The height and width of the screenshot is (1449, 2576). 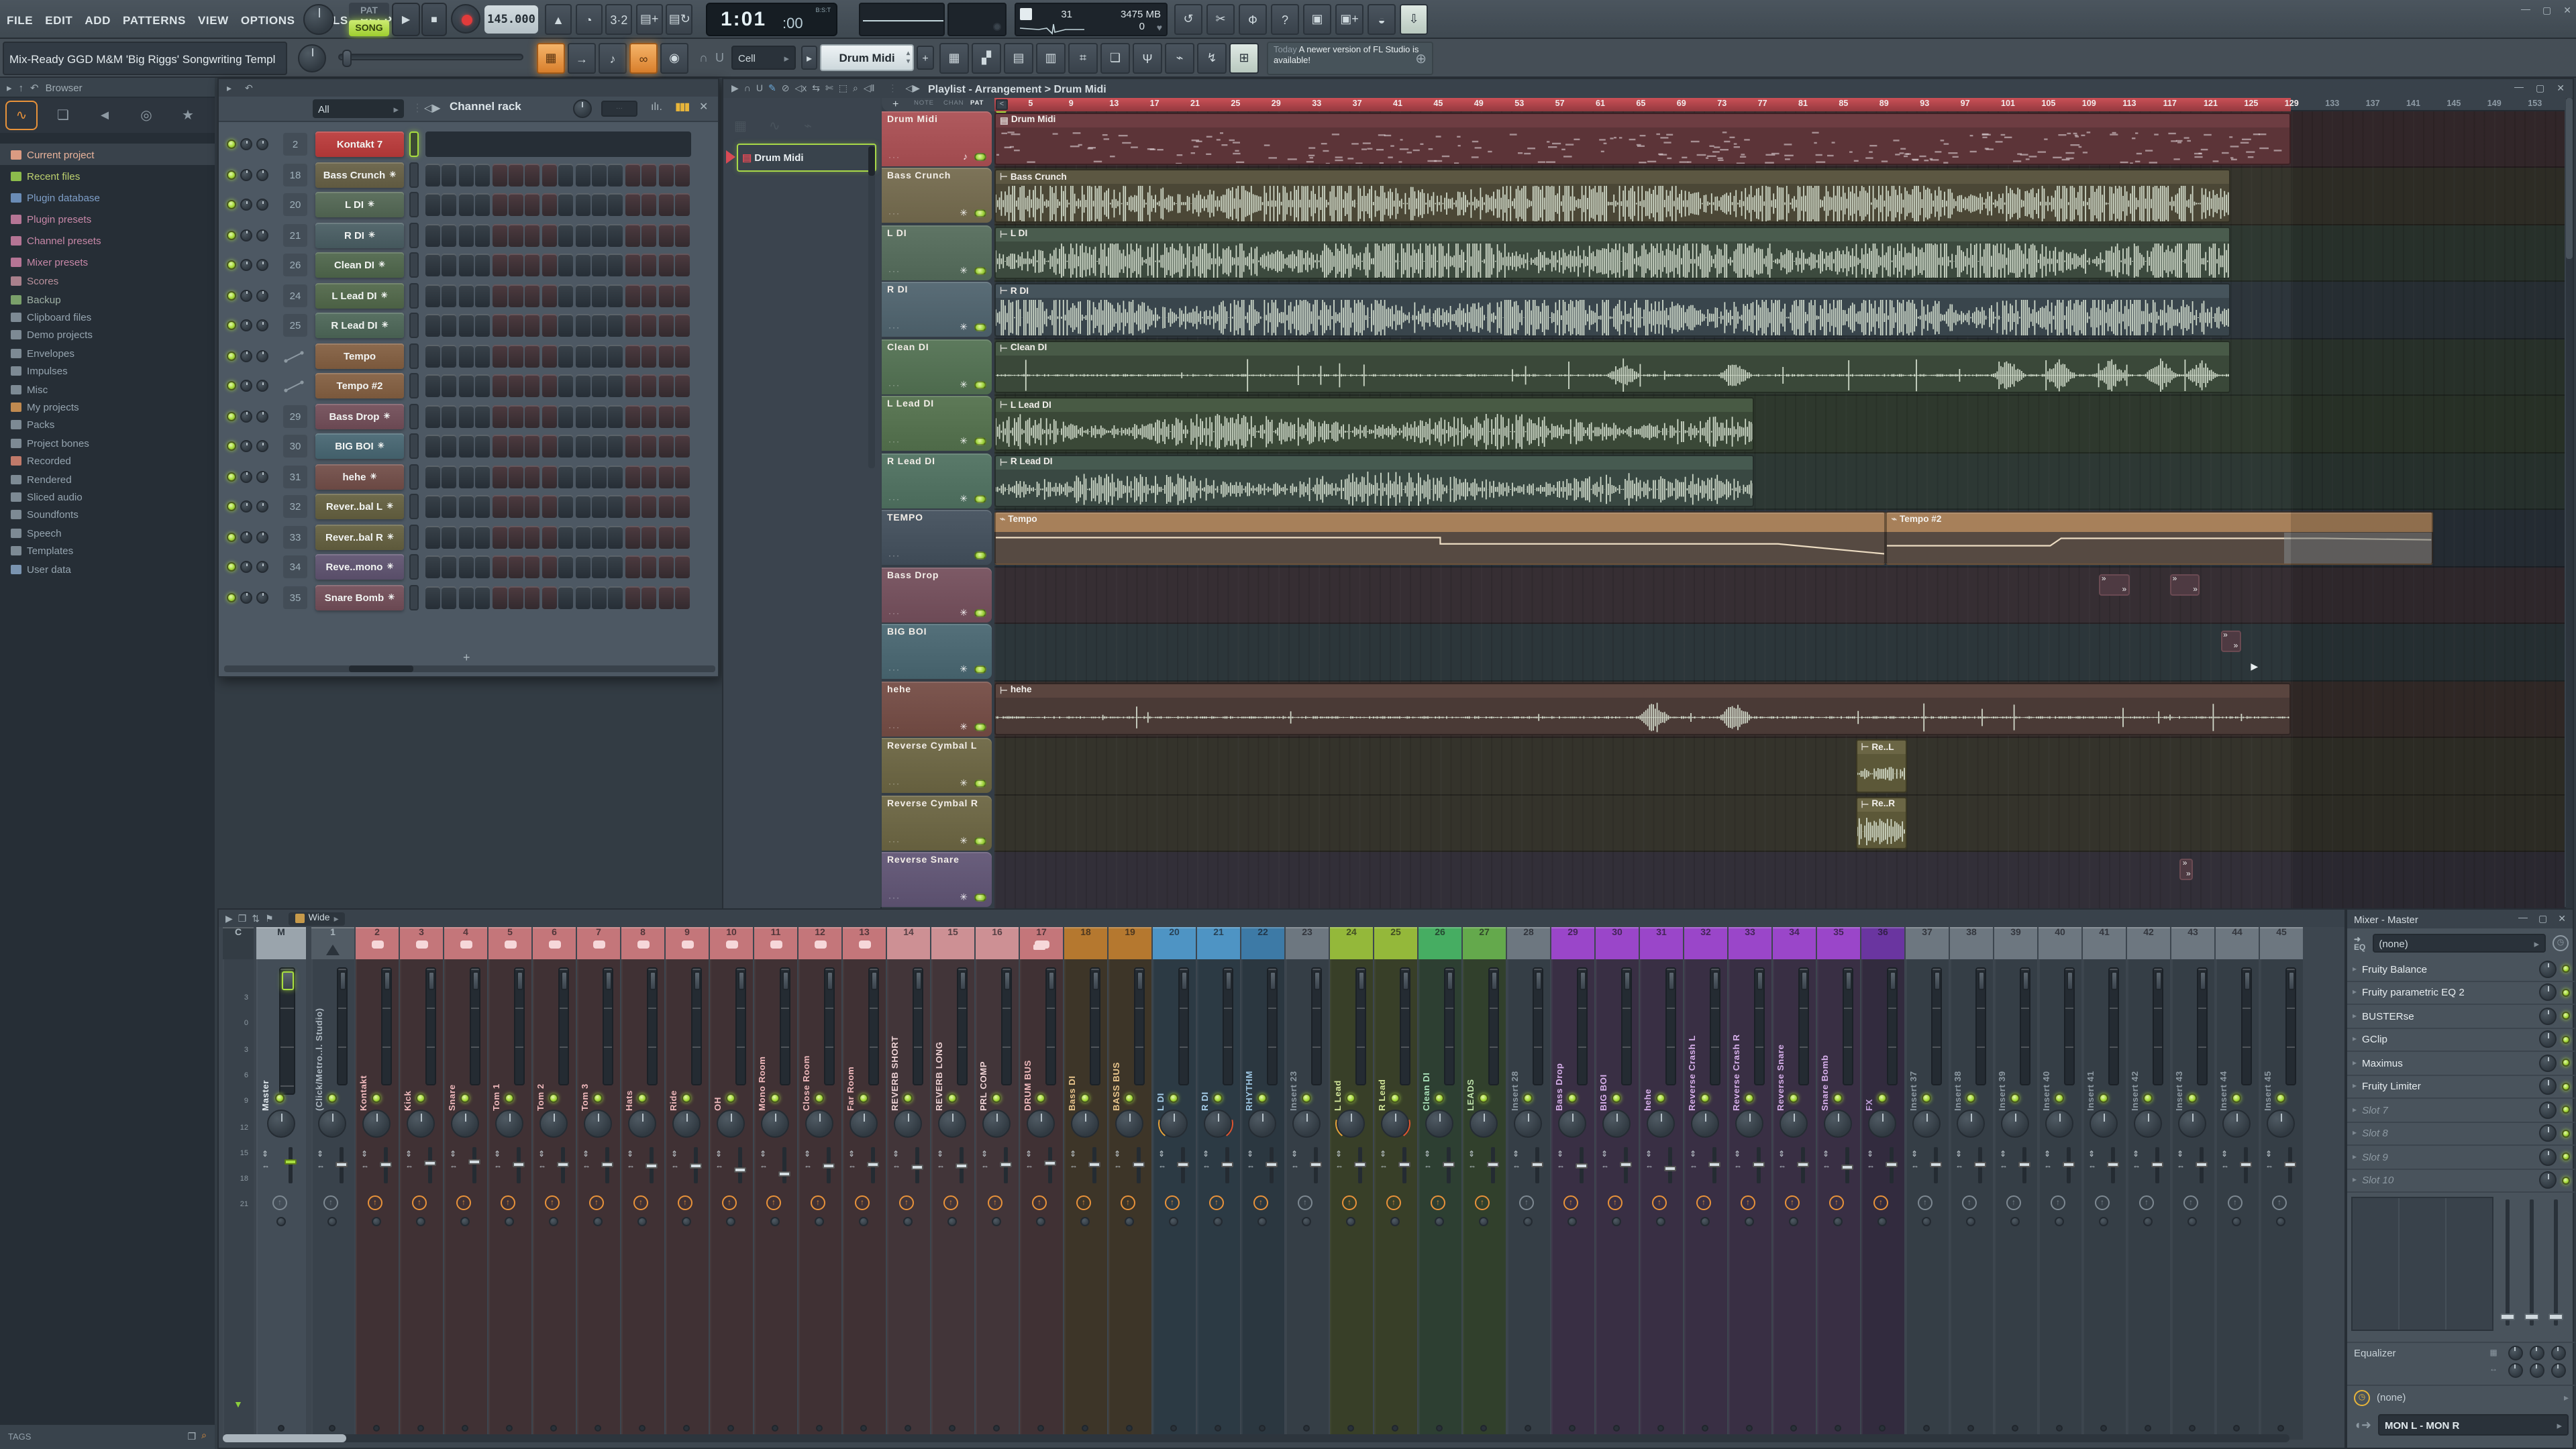 What do you see at coordinates (1927, 1183) in the screenshot?
I see `mixer-strip-37: 37 Insert 37 ⇕ ⇔ ↑` at bounding box center [1927, 1183].